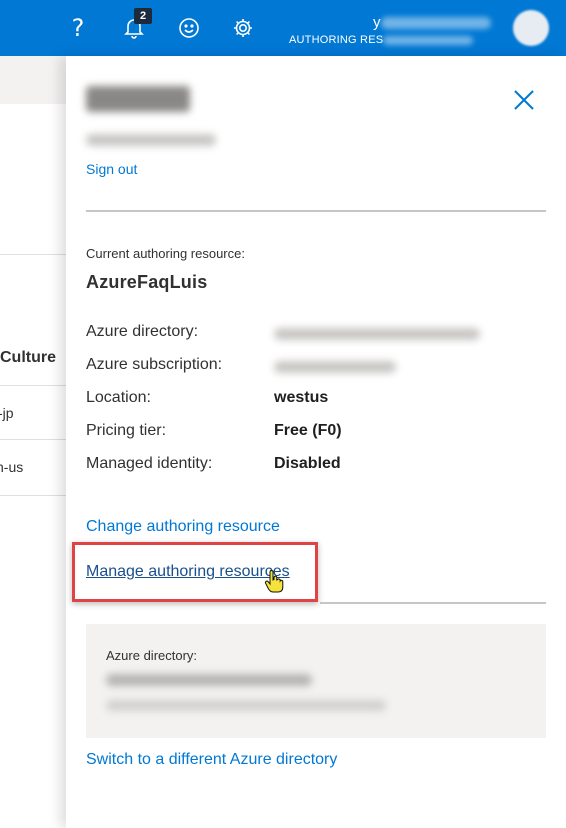 The height and width of the screenshot is (828, 566). What do you see at coordinates (143, 16) in the screenshot?
I see `notification-badge: 2` at bounding box center [143, 16].